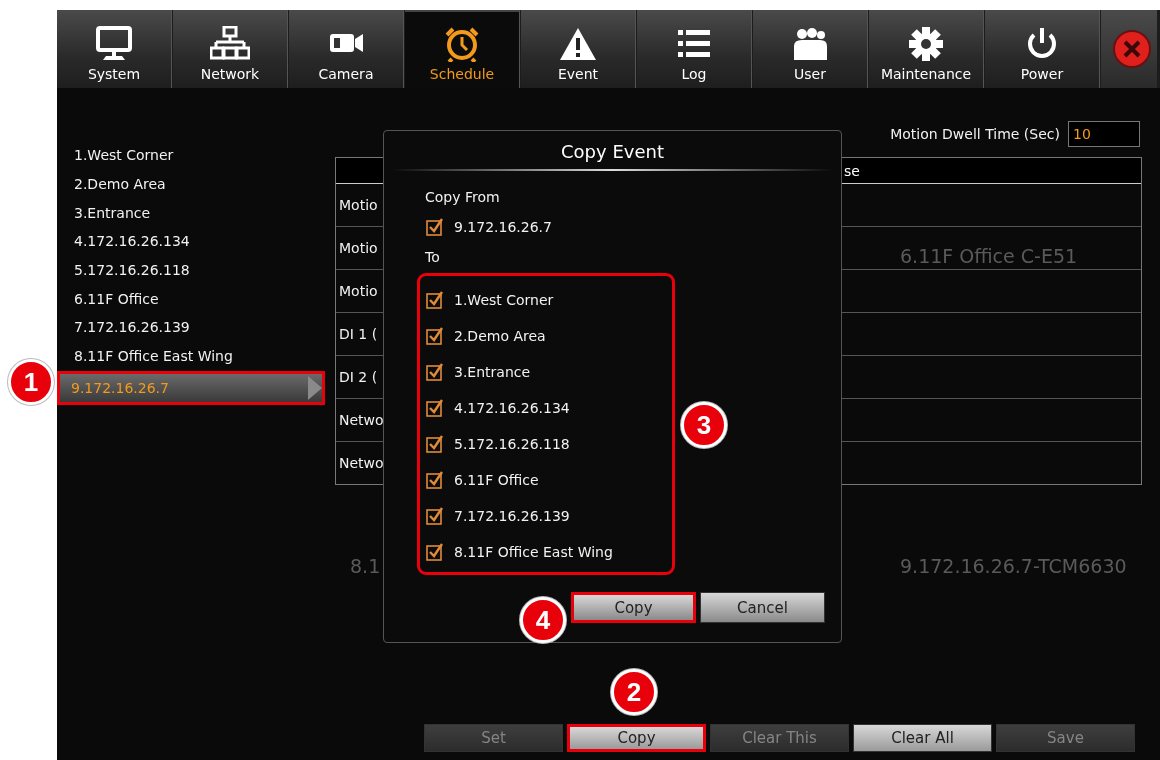 This screenshot has width=1160, height=760. Describe the element at coordinates (358, 334) in the screenshot. I see `table-cell: DI 1 (` at that location.